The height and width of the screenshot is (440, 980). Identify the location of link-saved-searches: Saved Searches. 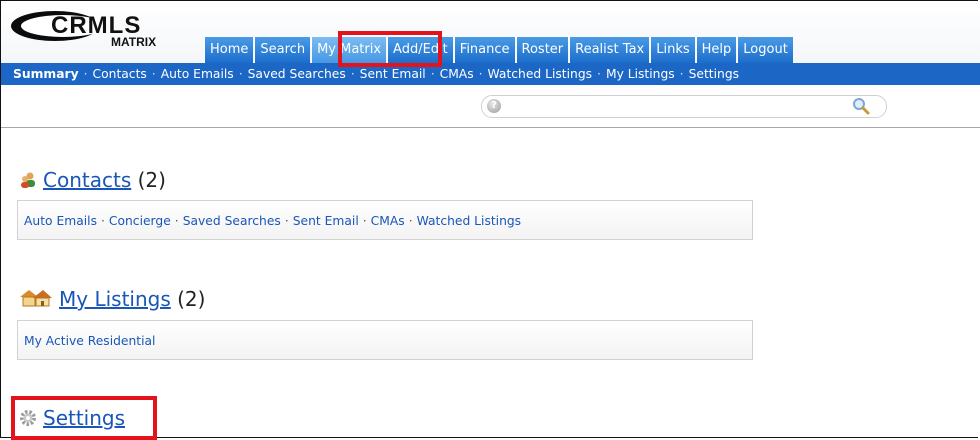
(232, 221).